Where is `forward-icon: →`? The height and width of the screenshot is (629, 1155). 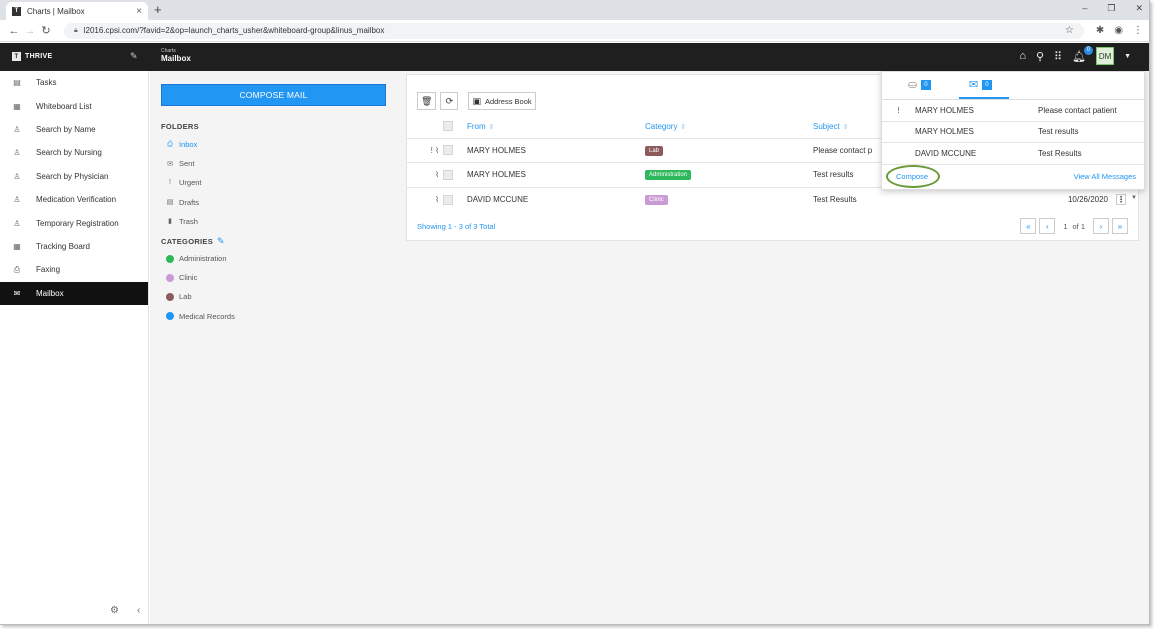 forward-icon: → is located at coordinates (30, 31).